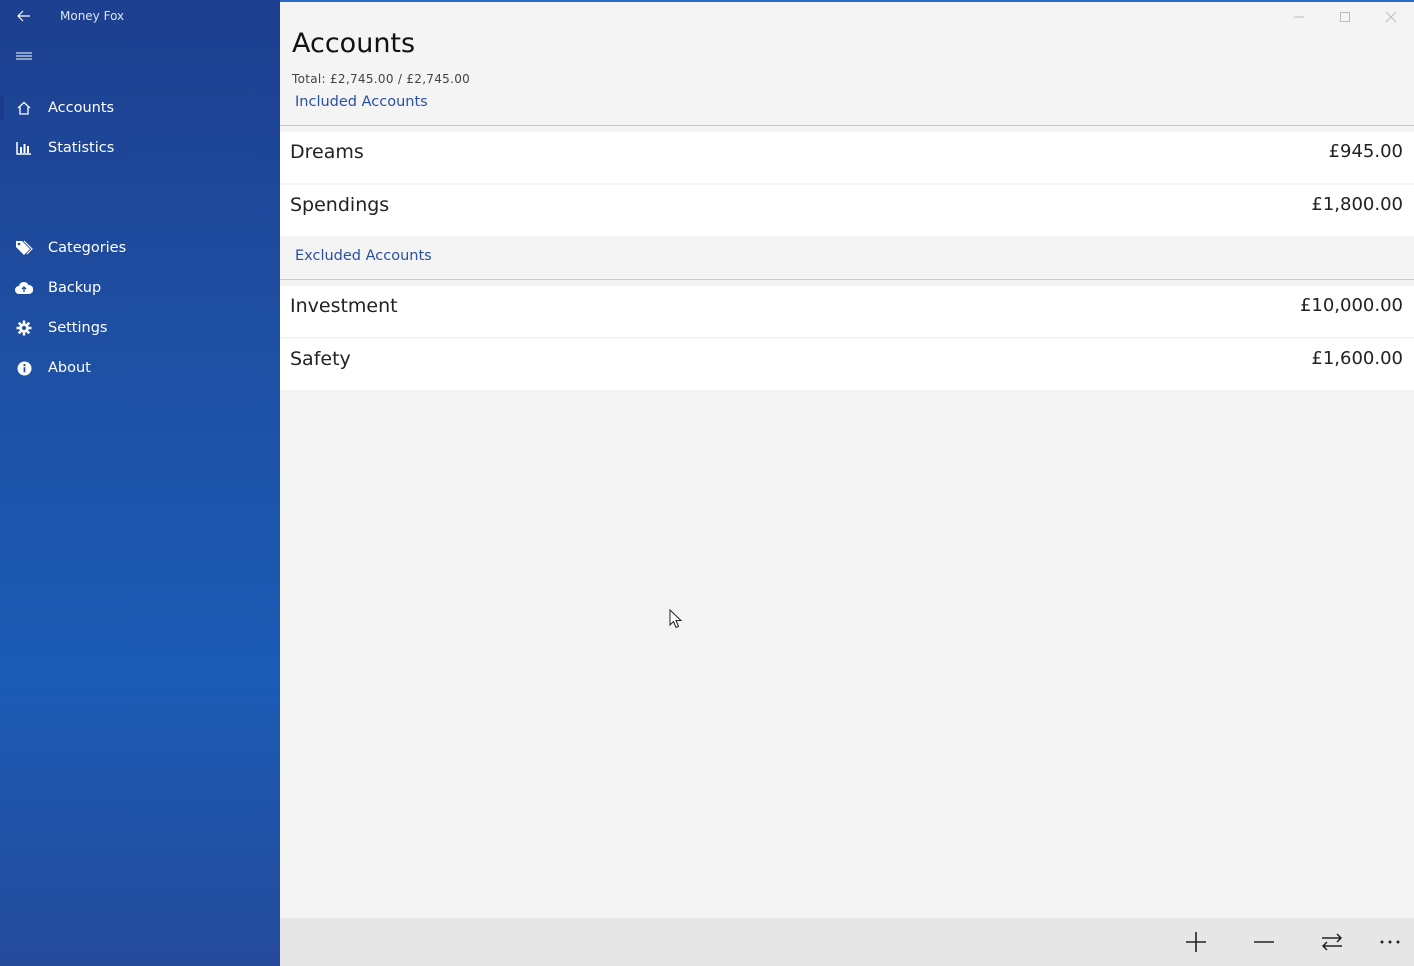  I want to click on title-bar: Money Fox, so click(140, 16).